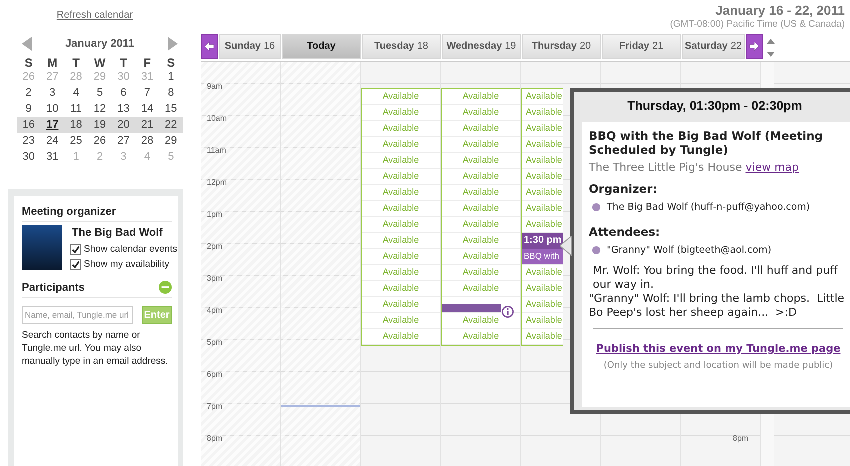 The height and width of the screenshot is (466, 850). What do you see at coordinates (29, 109) in the screenshot?
I see `calendar-day: 9` at bounding box center [29, 109].